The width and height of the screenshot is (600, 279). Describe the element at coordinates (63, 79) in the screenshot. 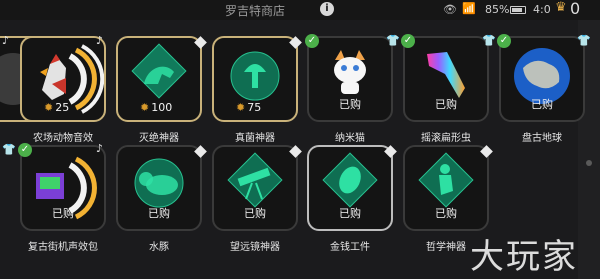

I see `shop-item-card: ✹ 25` at that location.